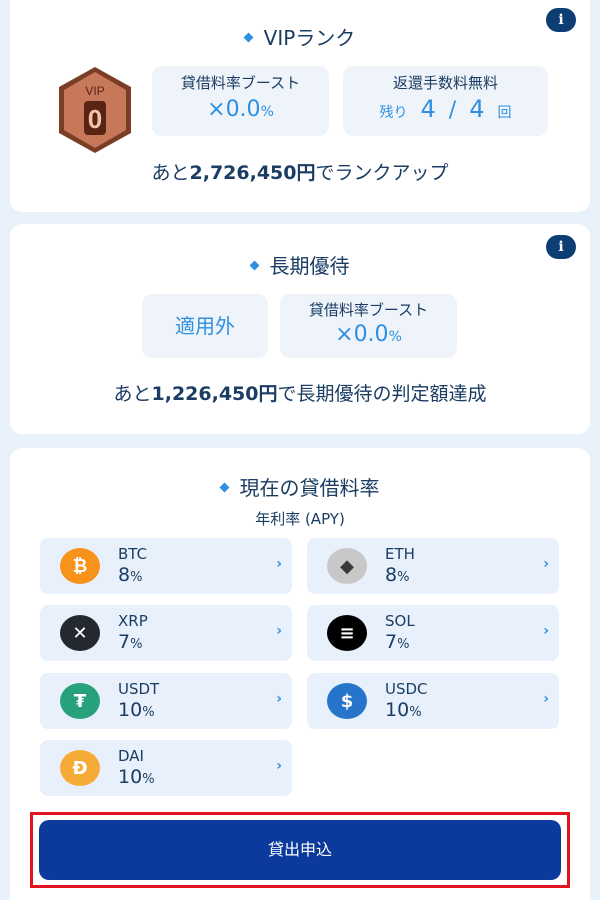 This screenshot has width=600, height=900. What do you see at coordinates (347, 701) in the screenshot?
I see `coin-icon: $` at bounding box center [347, 701].